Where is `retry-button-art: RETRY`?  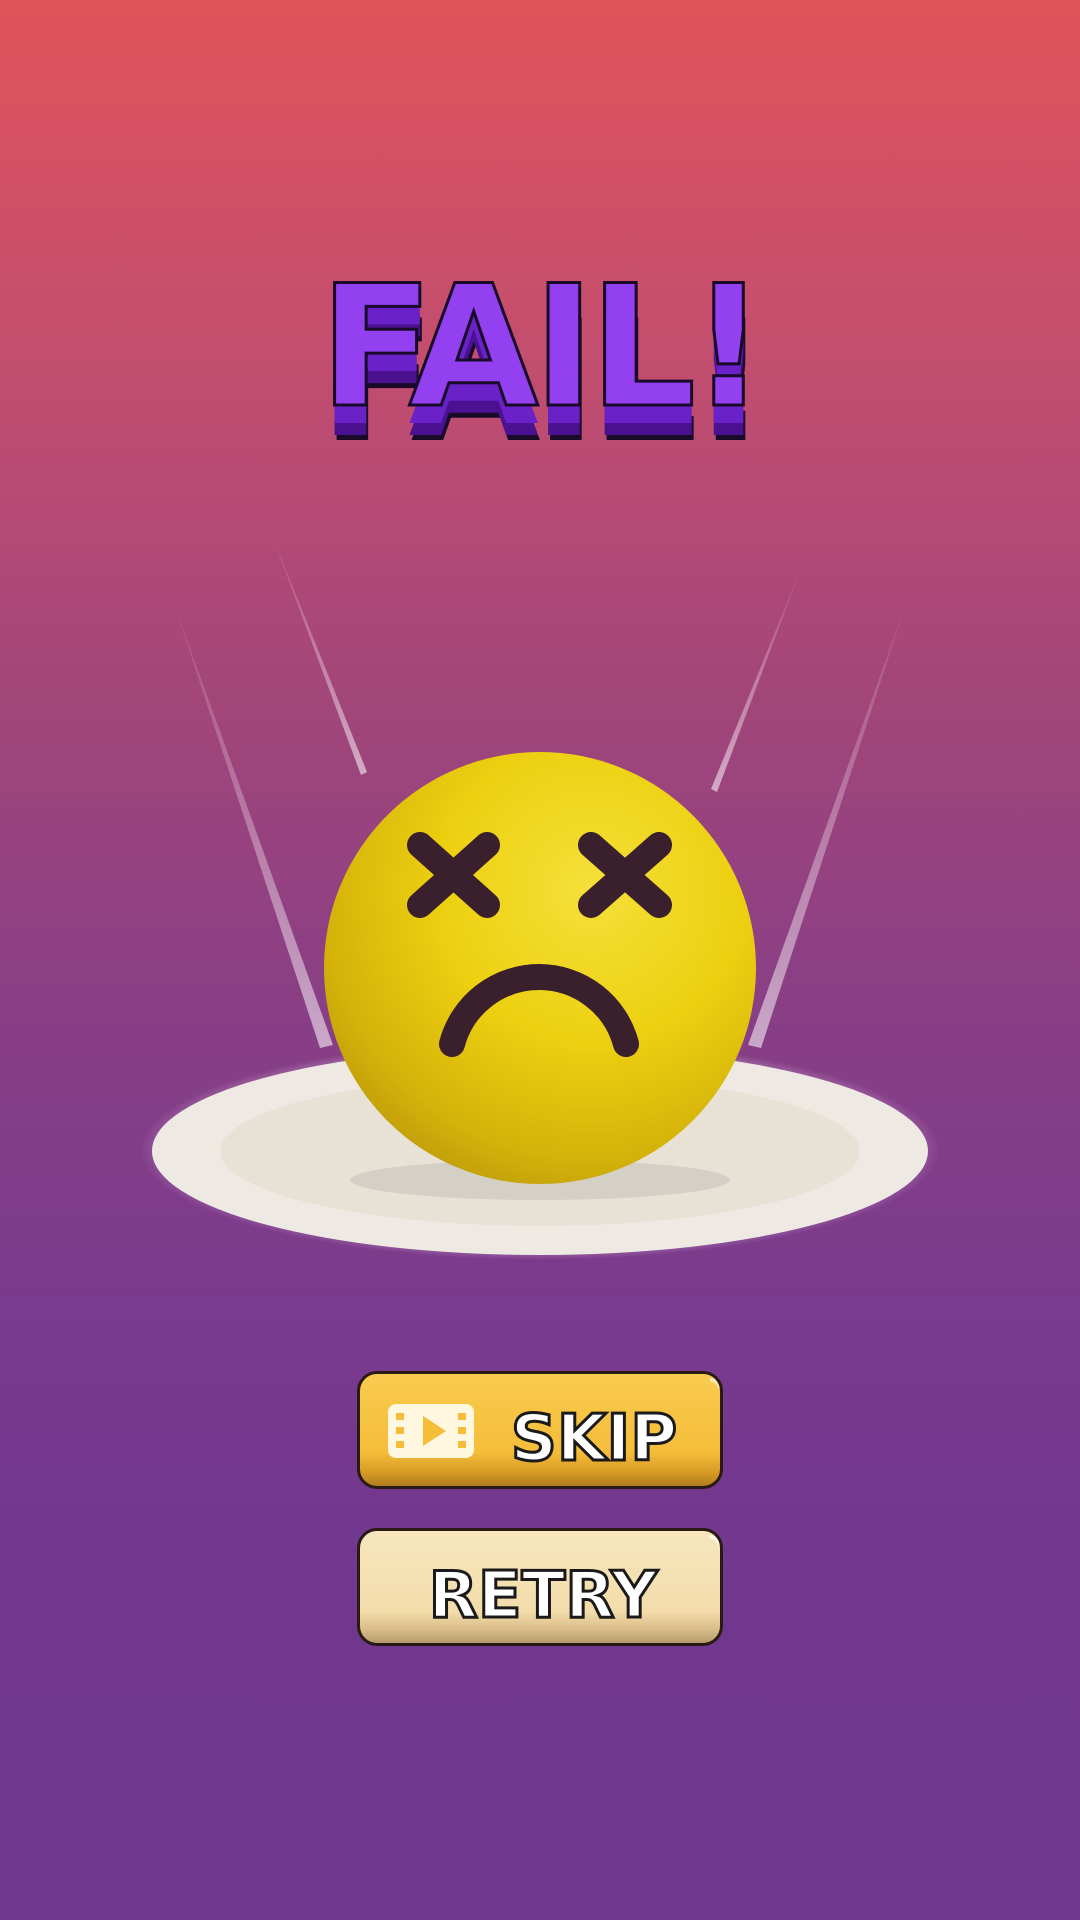
retry-button-art: RETRY is located at coordinates (573, 1585).